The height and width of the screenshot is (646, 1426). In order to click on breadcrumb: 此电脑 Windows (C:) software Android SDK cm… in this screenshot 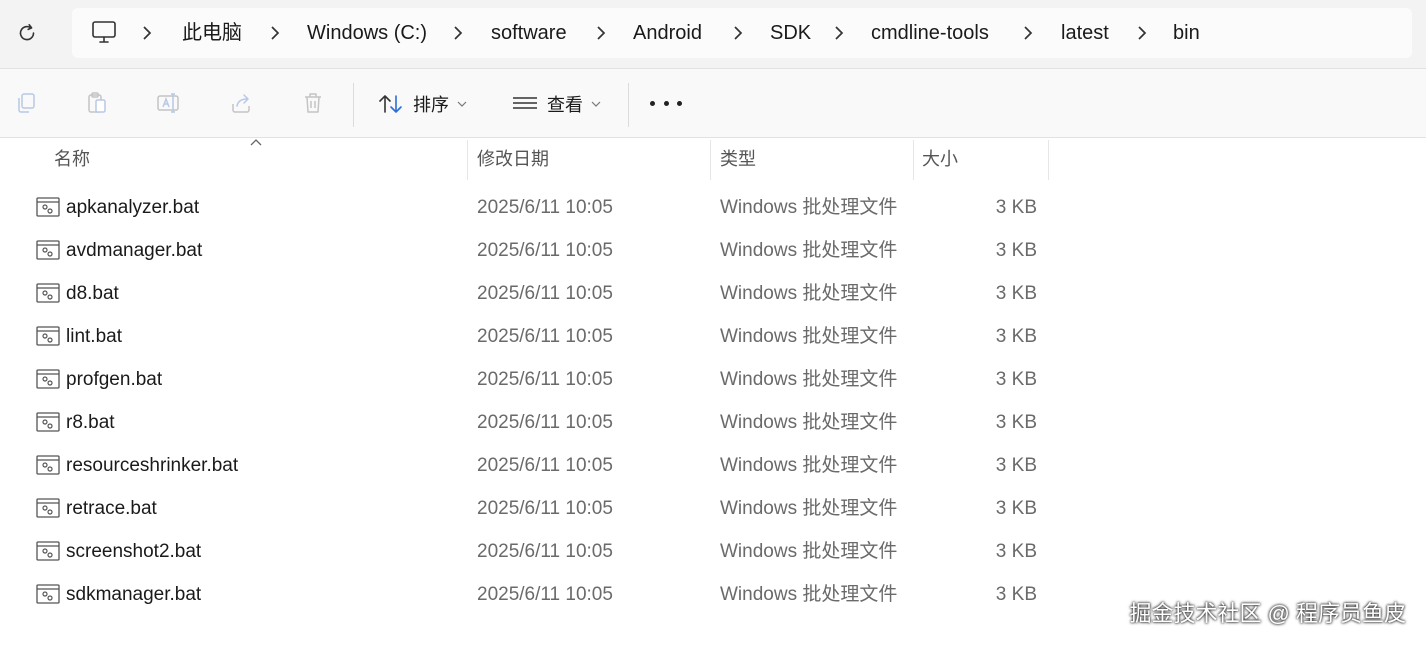, I will do `click(742, 33)`.